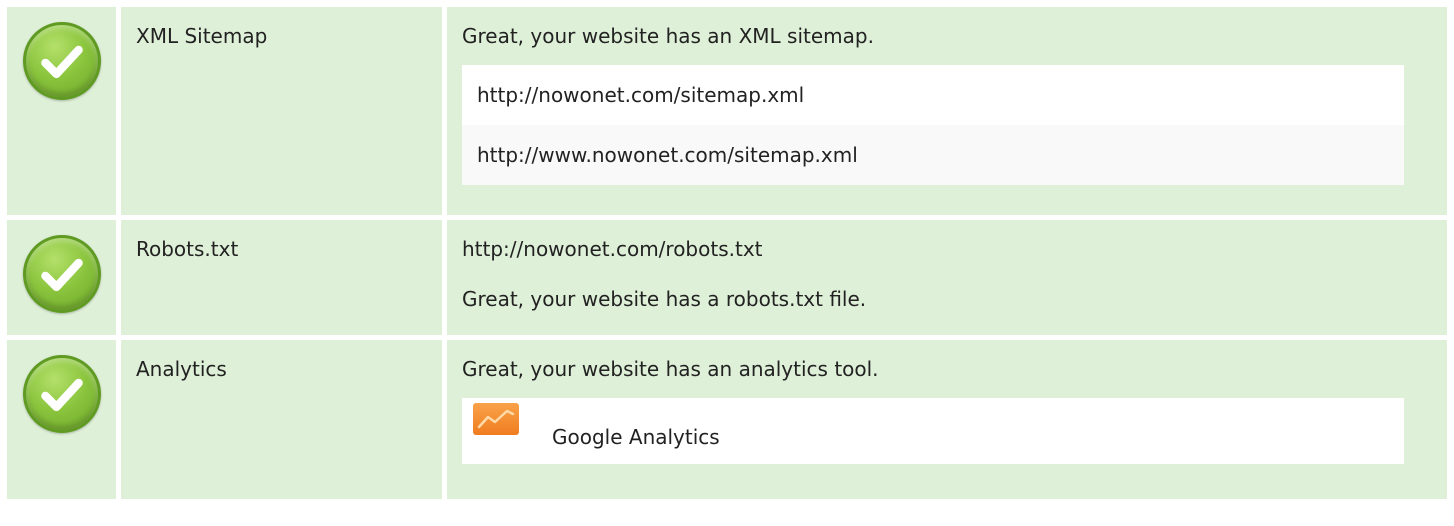 This screenshot has width=1454, height=526. What do you see at coordinates (281, 419) in the screenshot?
I see `check-name: Analytics` at bounding box center [281, 419].